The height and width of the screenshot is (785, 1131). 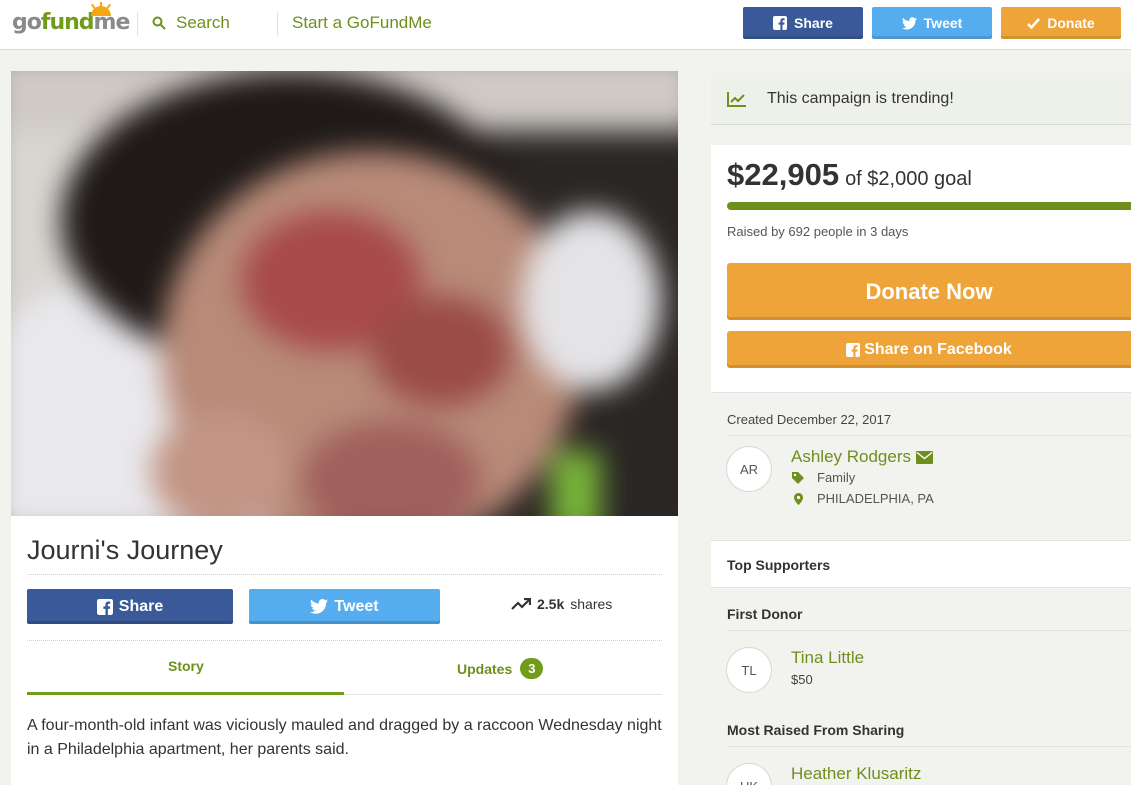 I want to click on raised-amount: $22,905, so click(x=783, y=174).